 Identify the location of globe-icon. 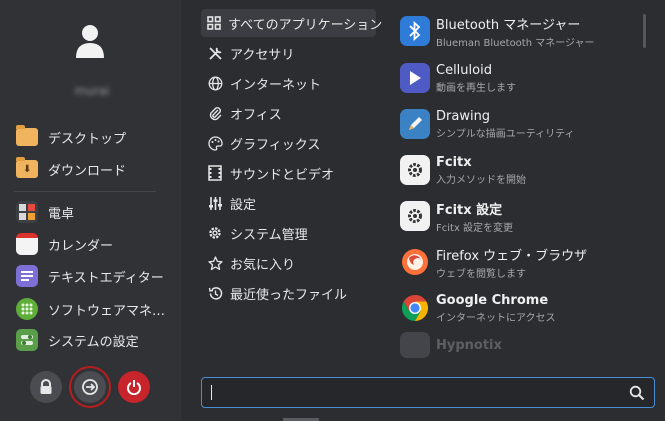
(215, 83).